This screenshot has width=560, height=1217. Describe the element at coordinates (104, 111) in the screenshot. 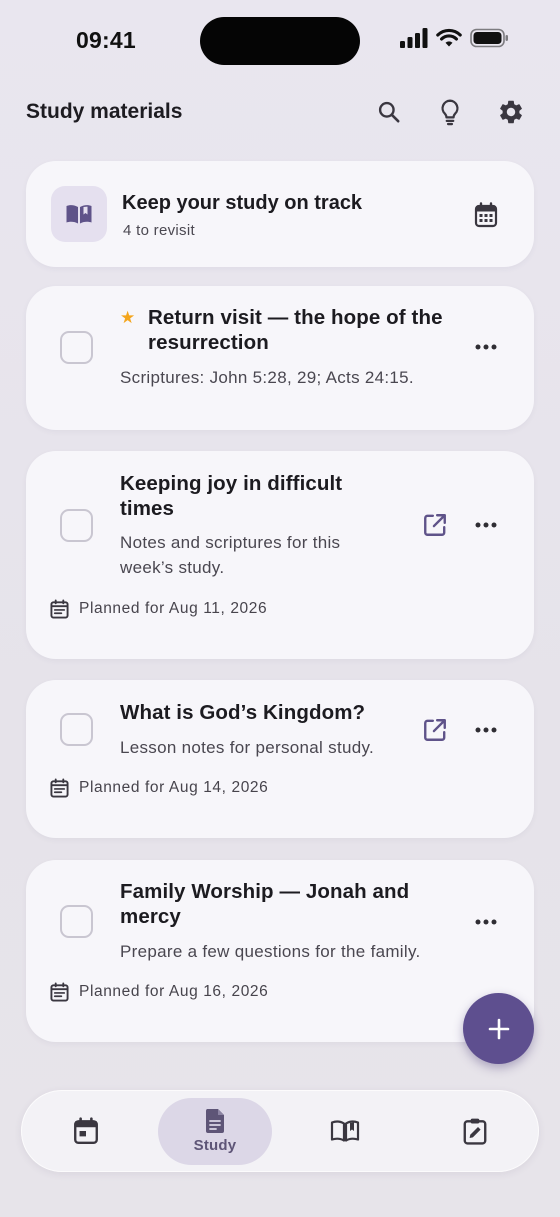

I see `page-title: Study materials` at that location.